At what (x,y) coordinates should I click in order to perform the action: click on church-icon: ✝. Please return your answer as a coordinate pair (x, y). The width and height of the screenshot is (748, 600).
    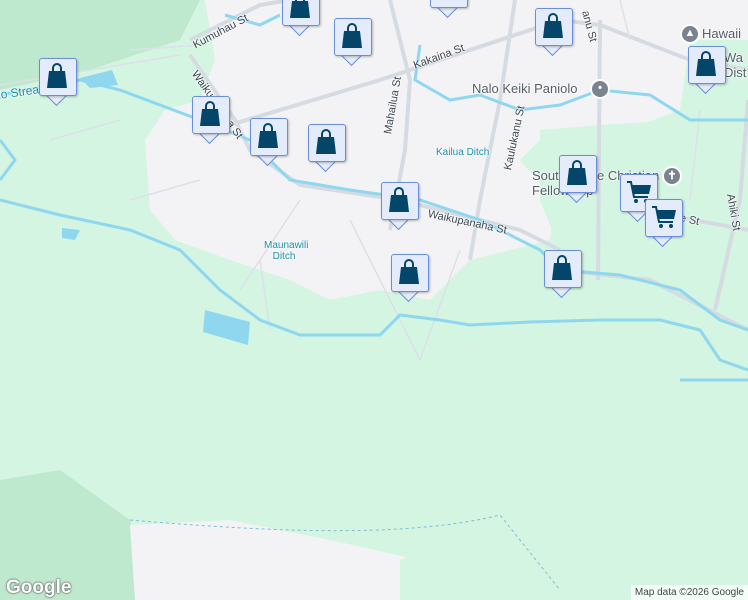
    Looking at the image, I should click on (672, 176).